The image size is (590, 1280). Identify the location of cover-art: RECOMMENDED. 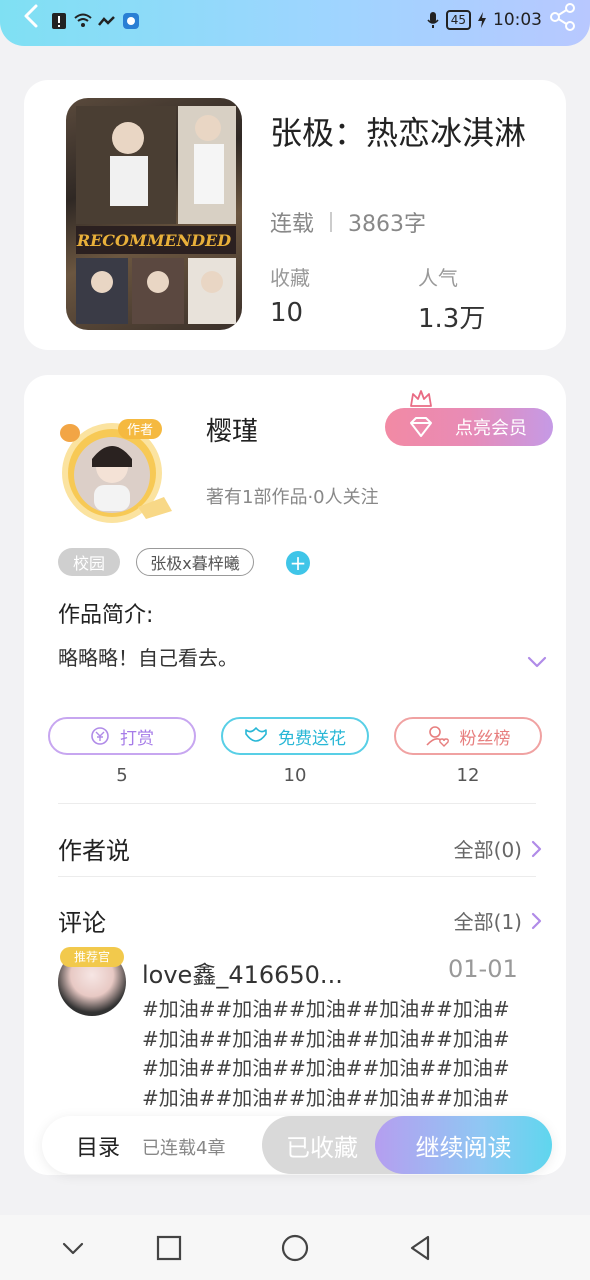
(156, 215).